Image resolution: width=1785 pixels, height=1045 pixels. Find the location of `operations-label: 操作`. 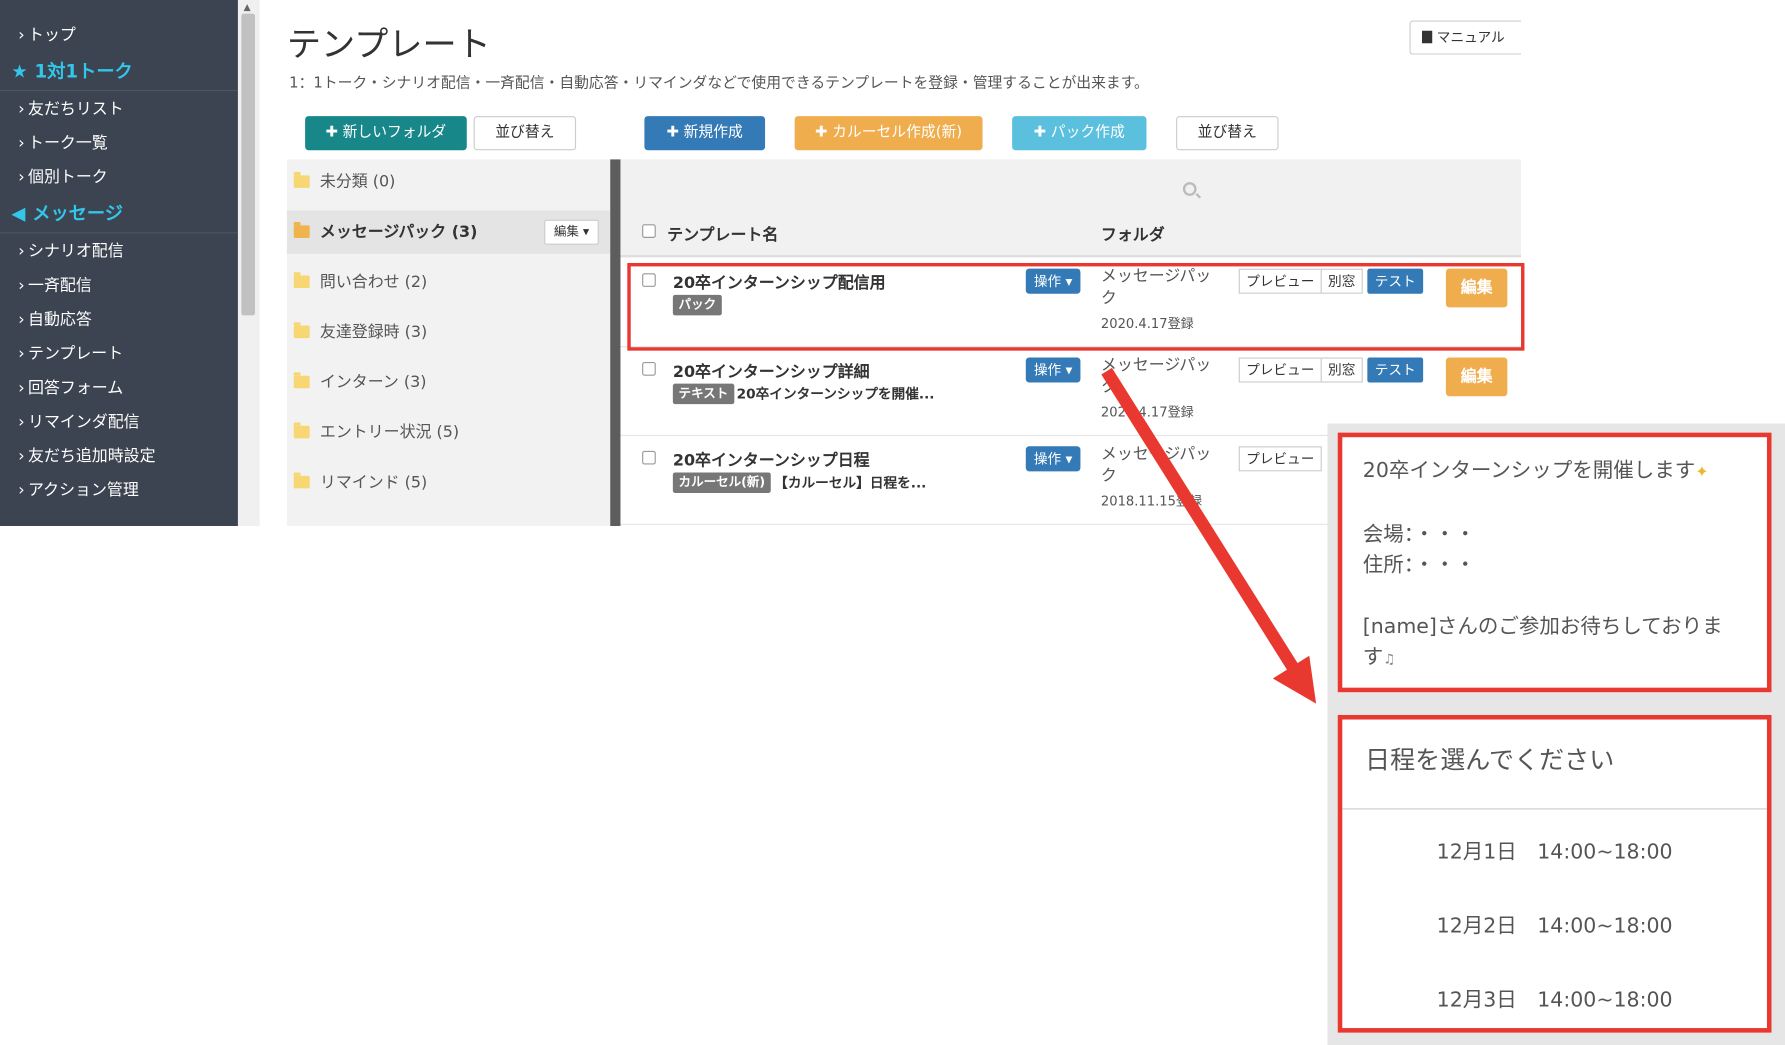

operations-label: 操作 is located at coordinates (1047, 370).